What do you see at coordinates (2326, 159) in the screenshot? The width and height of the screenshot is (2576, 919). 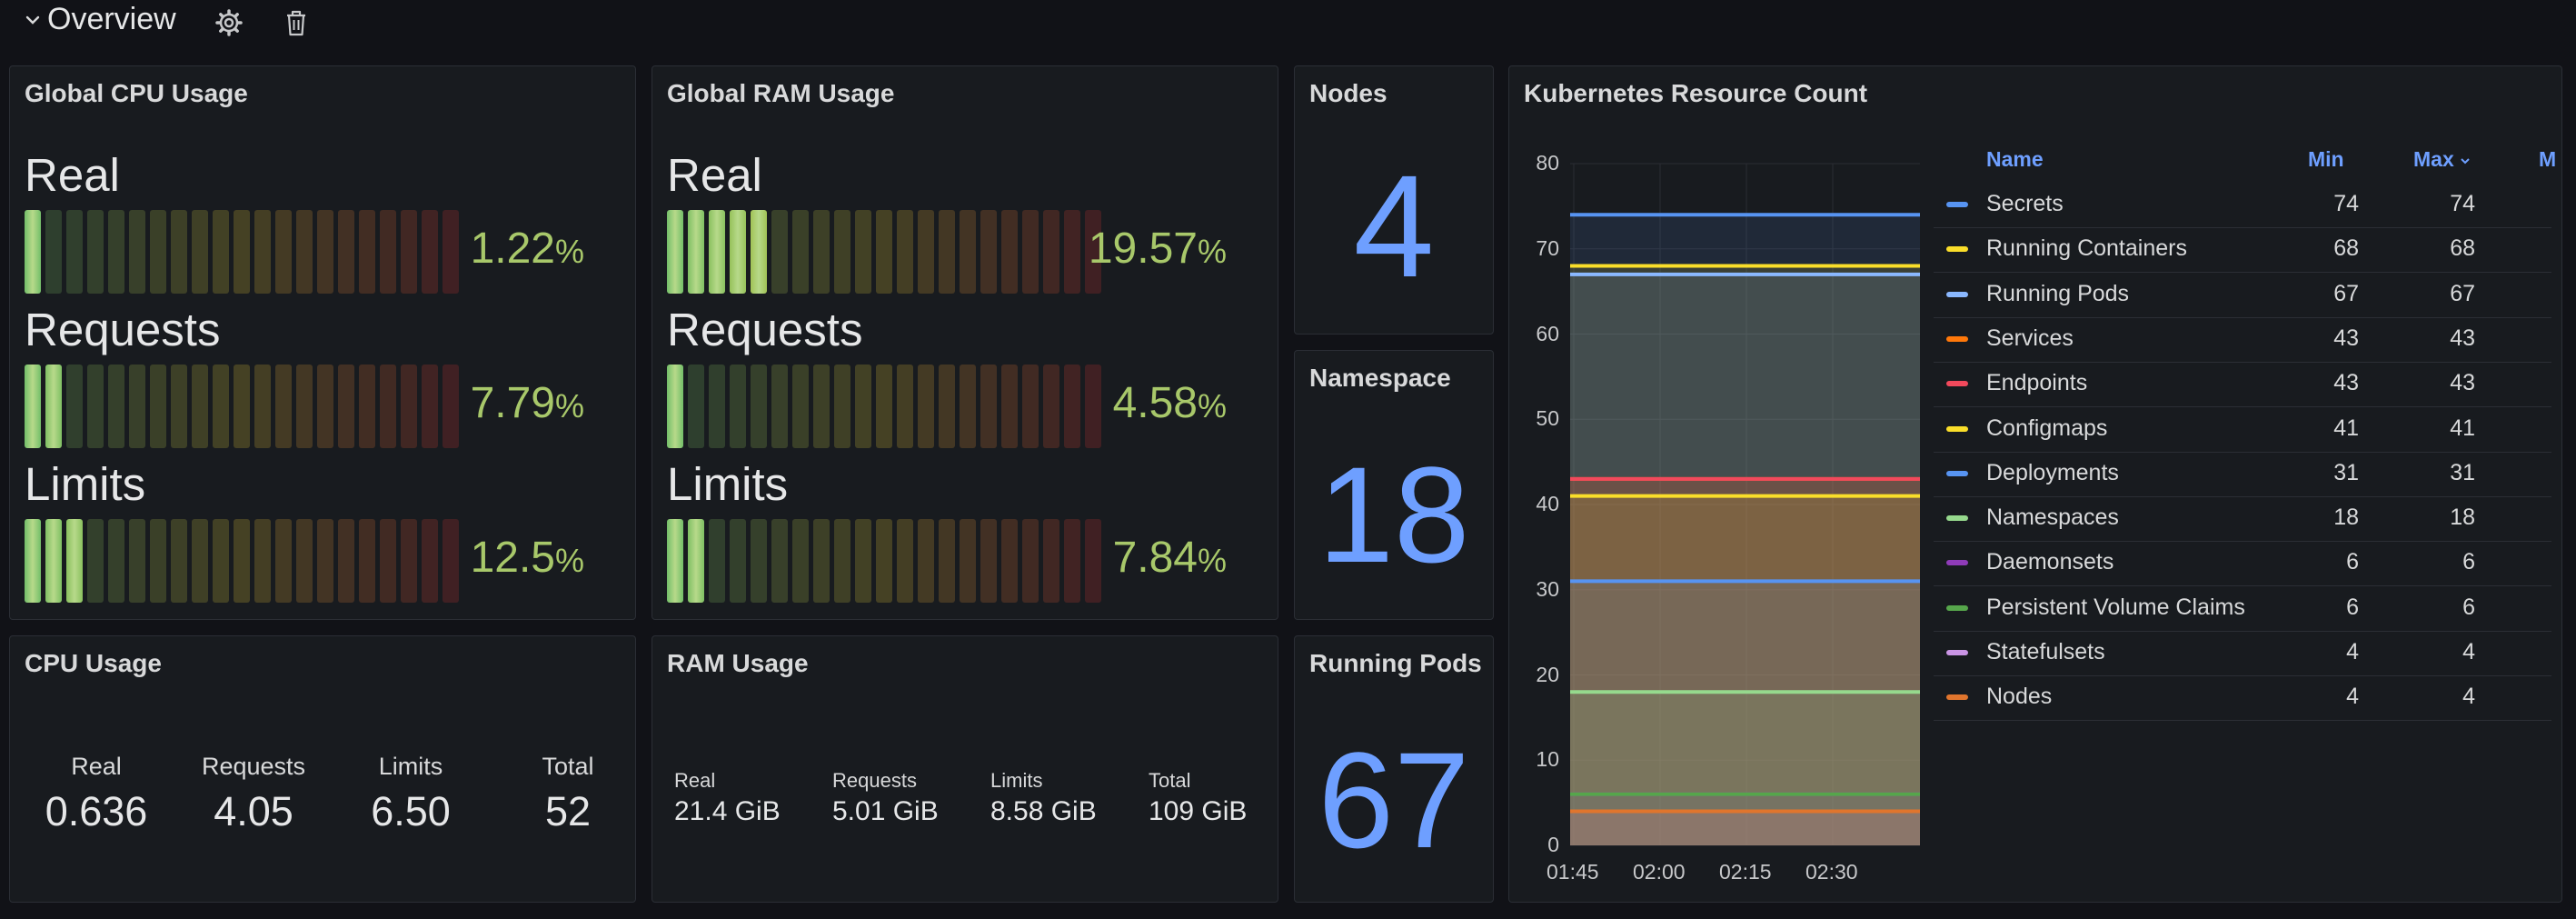 I see `legend-header-min: Min` at bounding box center [2326, 159].